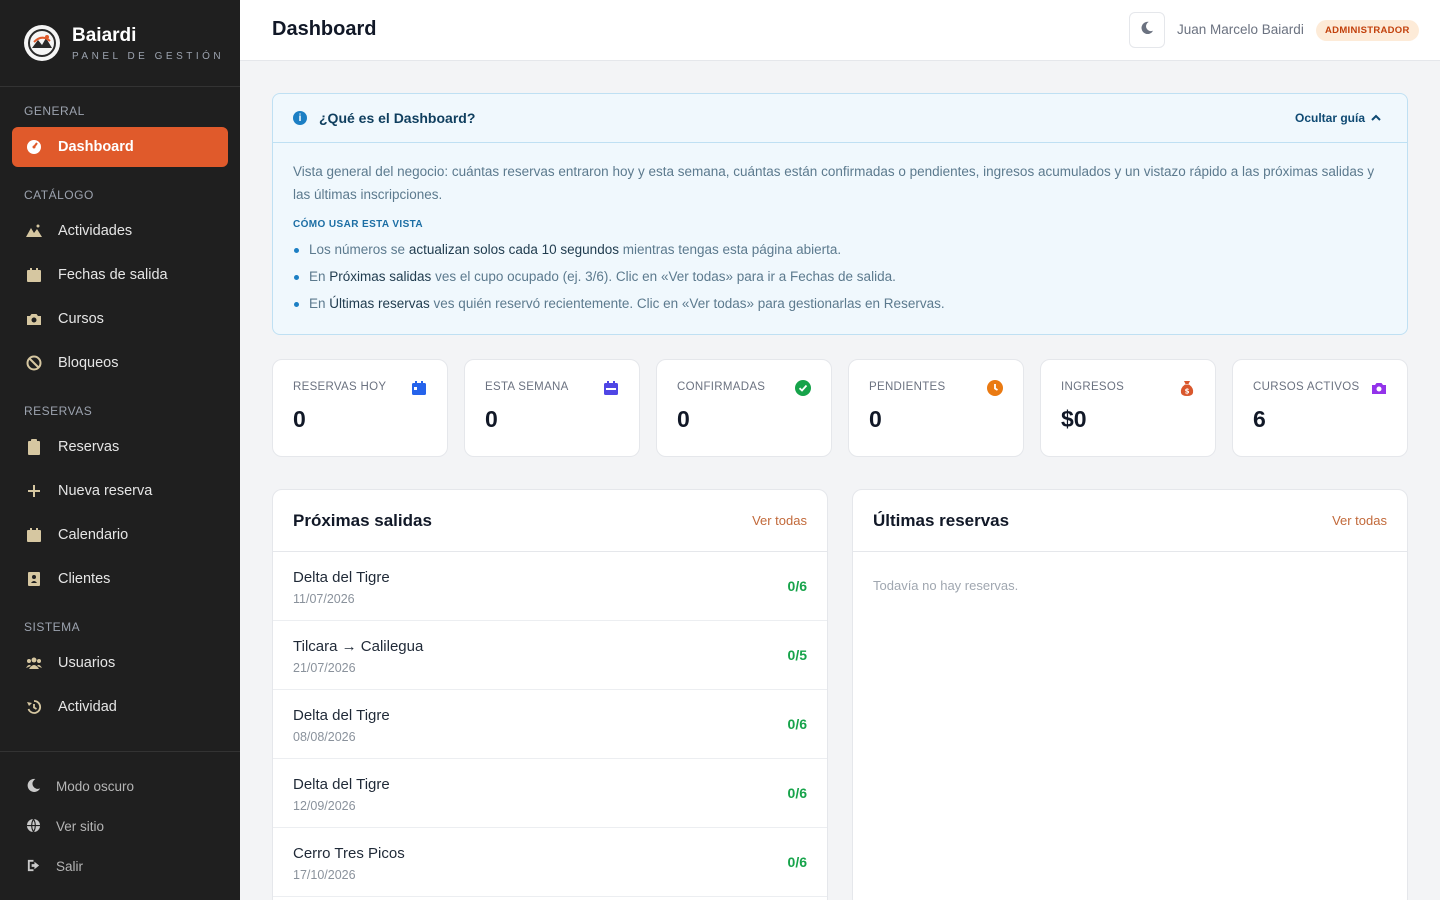  I want to click on theme-toggle-button, so click(1147, 30).